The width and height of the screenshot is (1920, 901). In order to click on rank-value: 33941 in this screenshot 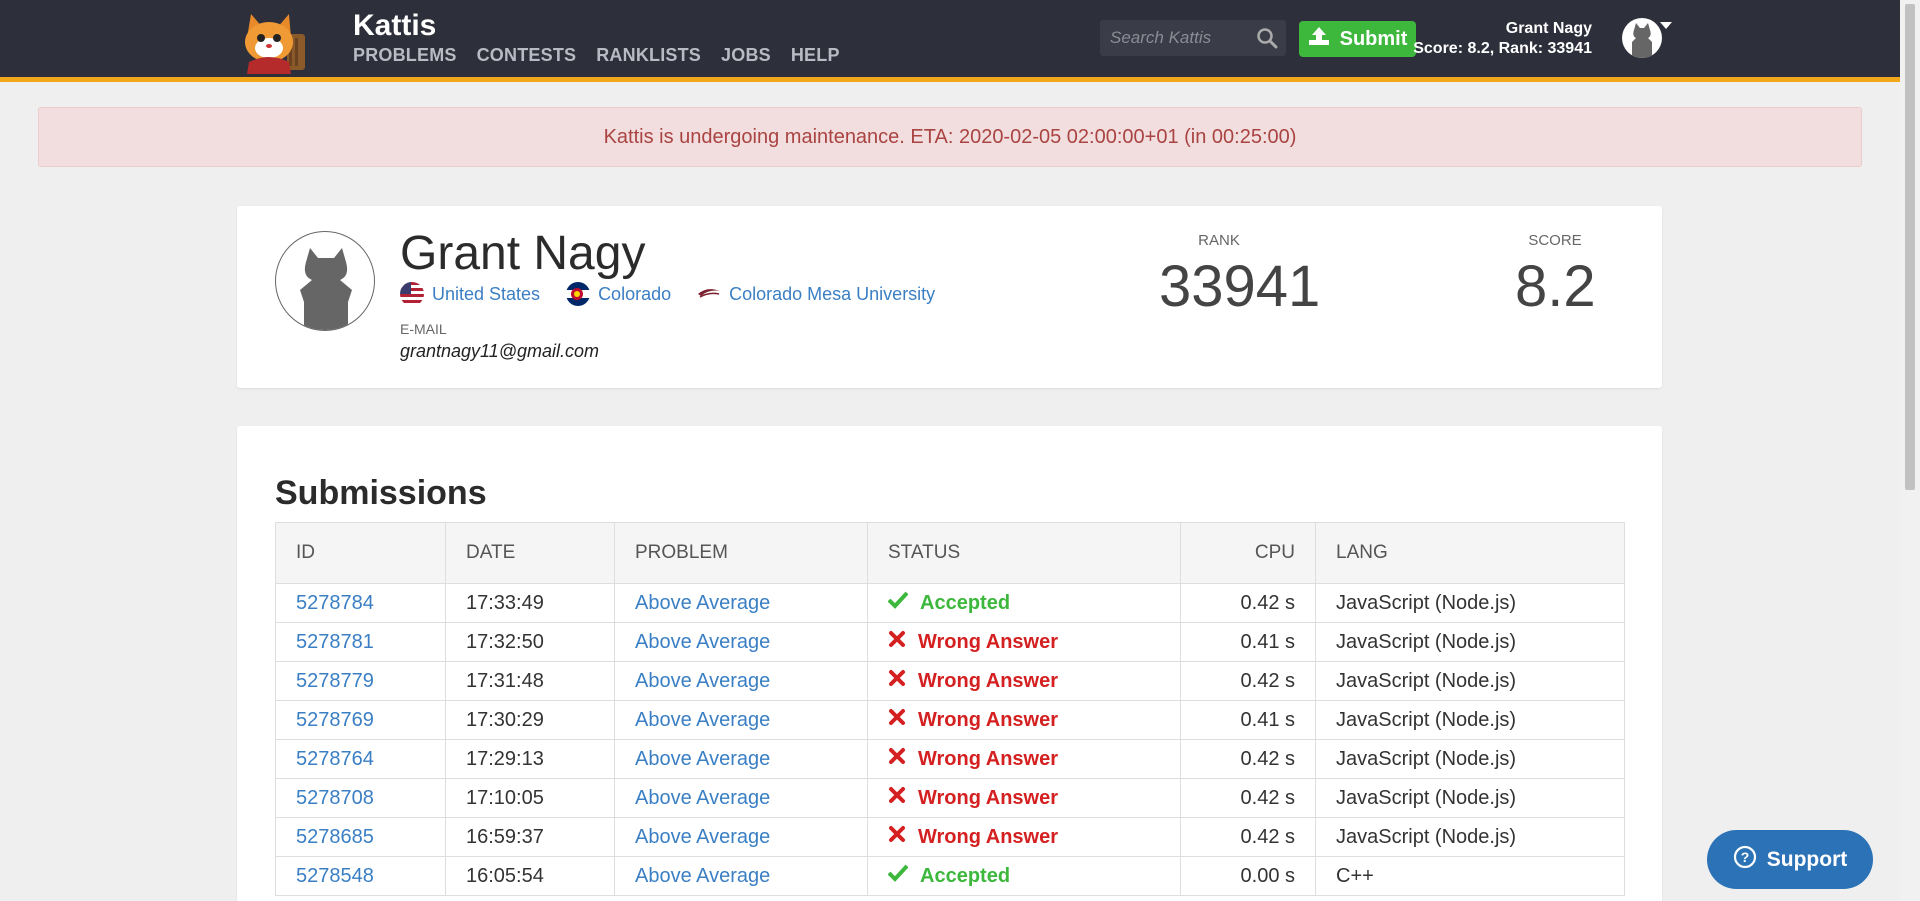, I will do `click(1240, 286)`.